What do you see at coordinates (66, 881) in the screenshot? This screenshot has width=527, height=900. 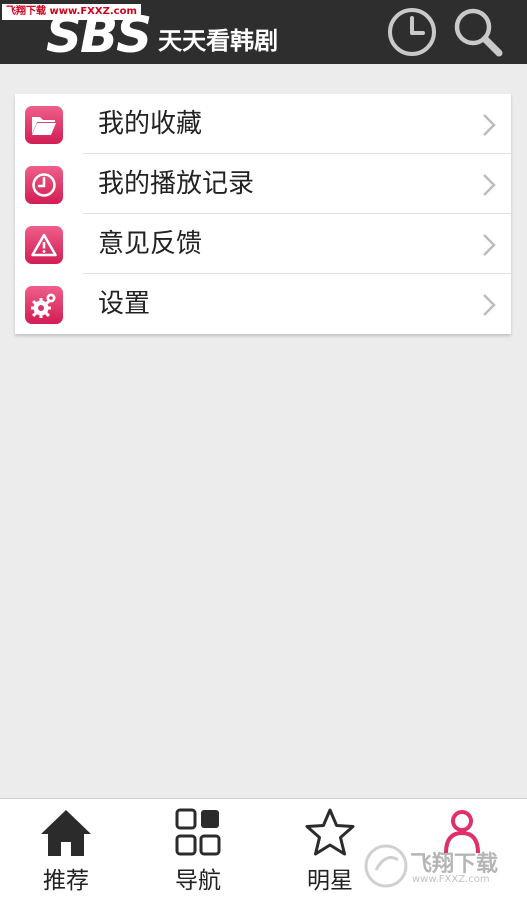 I see `nav-label: 推荐` at bounding box center [66, 881].